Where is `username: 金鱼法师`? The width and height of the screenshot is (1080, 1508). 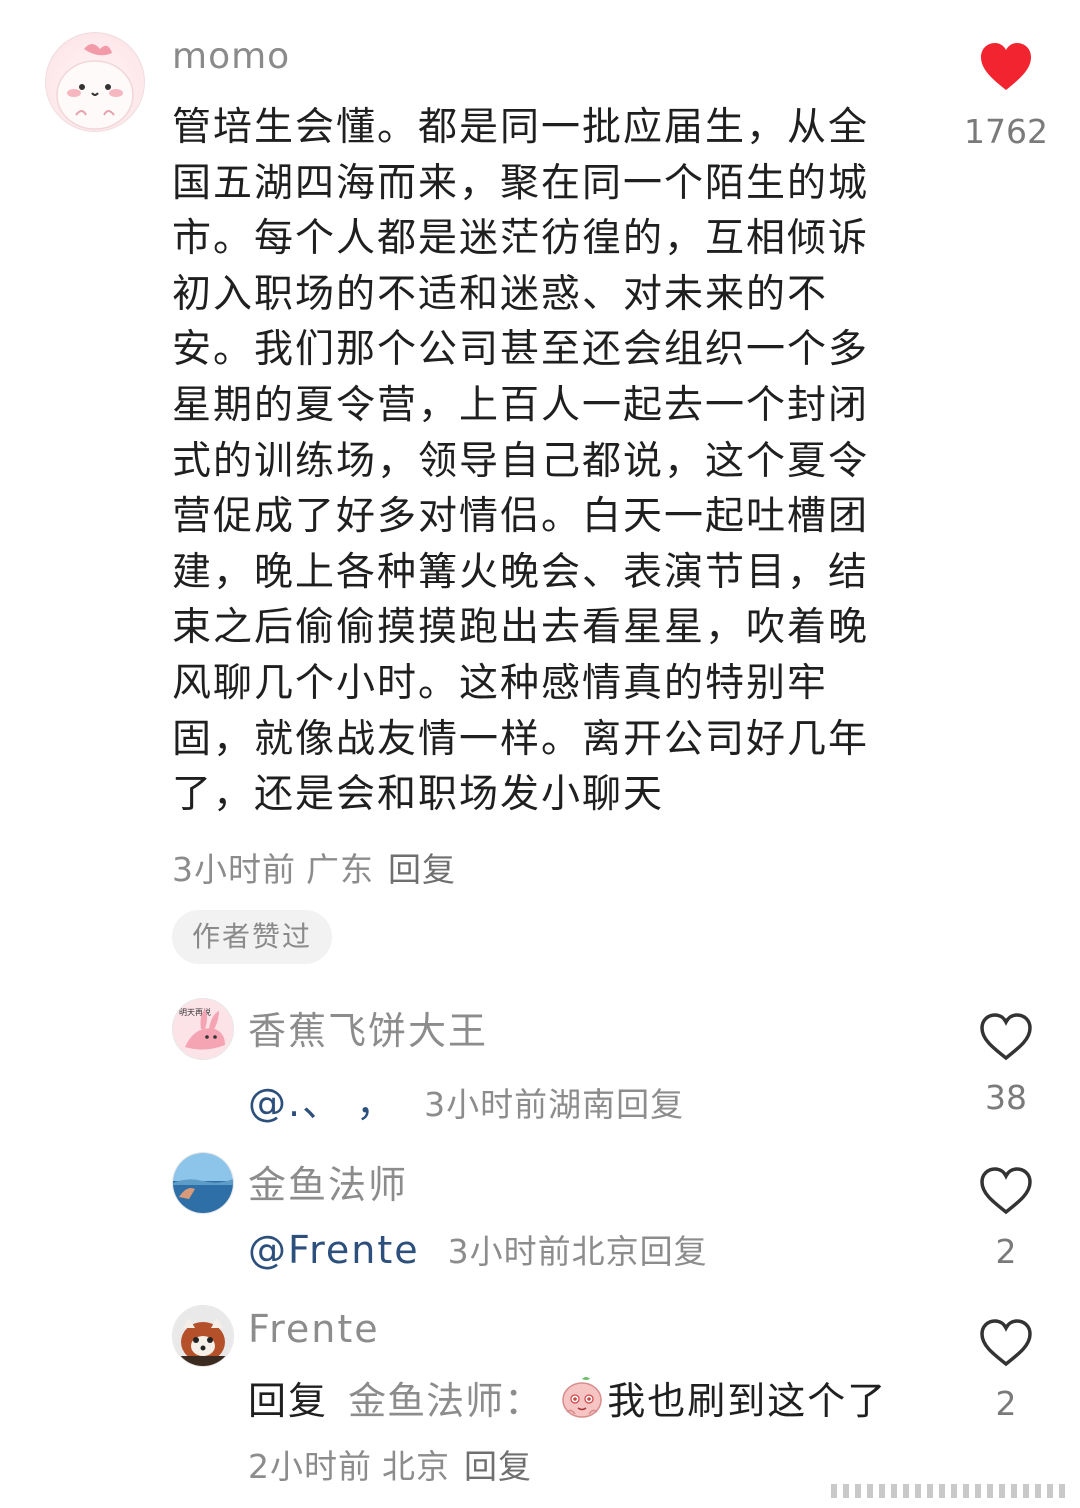
username: 金鱼法师 is located at coordinates (328, 1181).